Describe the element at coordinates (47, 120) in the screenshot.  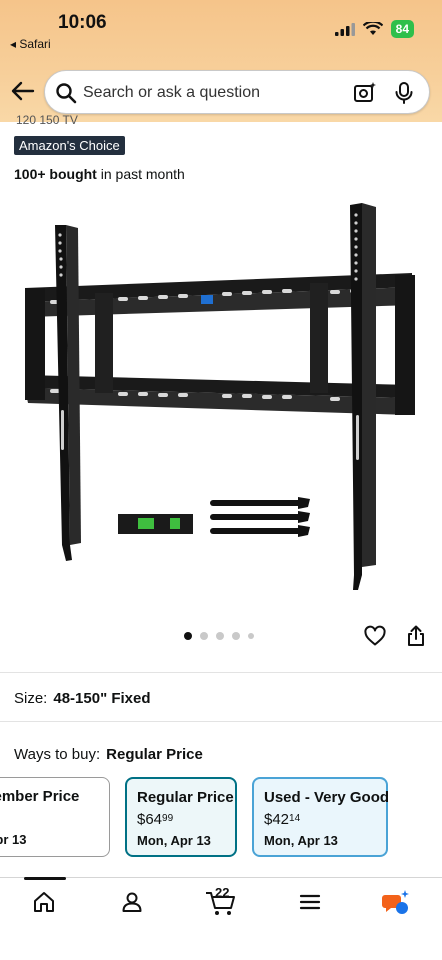
I see `product-size-text: 120 150 TV` at that location.